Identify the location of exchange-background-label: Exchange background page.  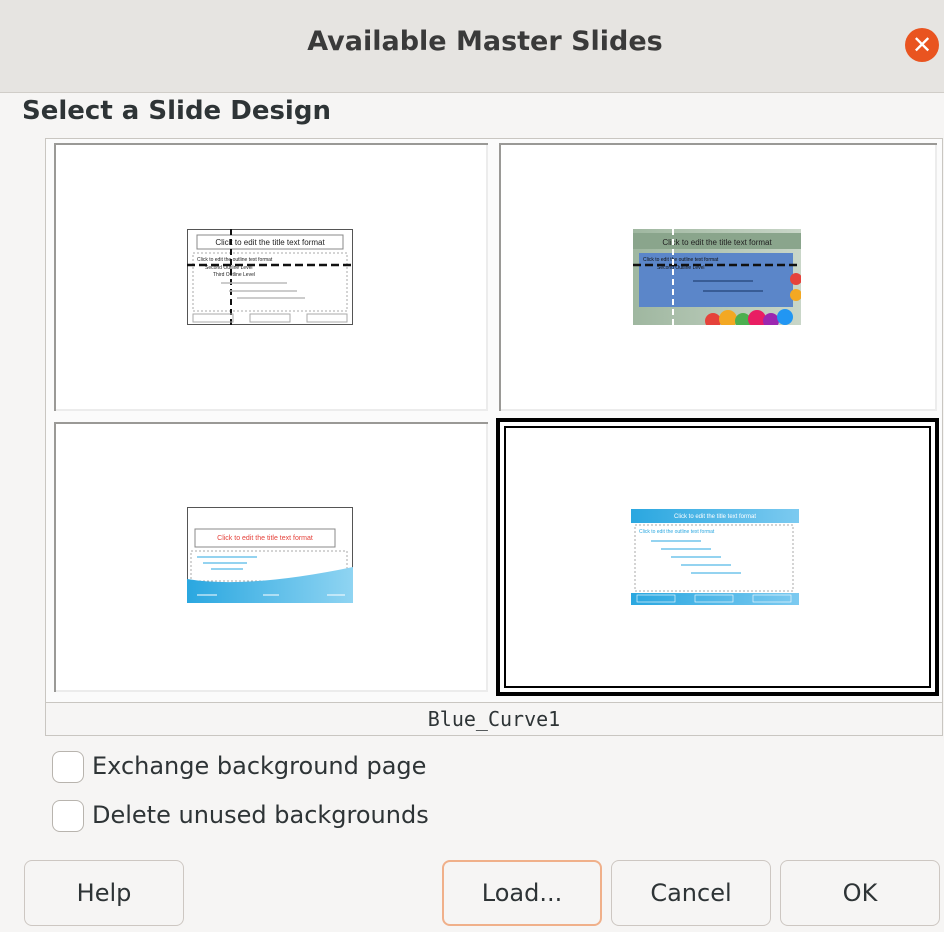
(259, 766).